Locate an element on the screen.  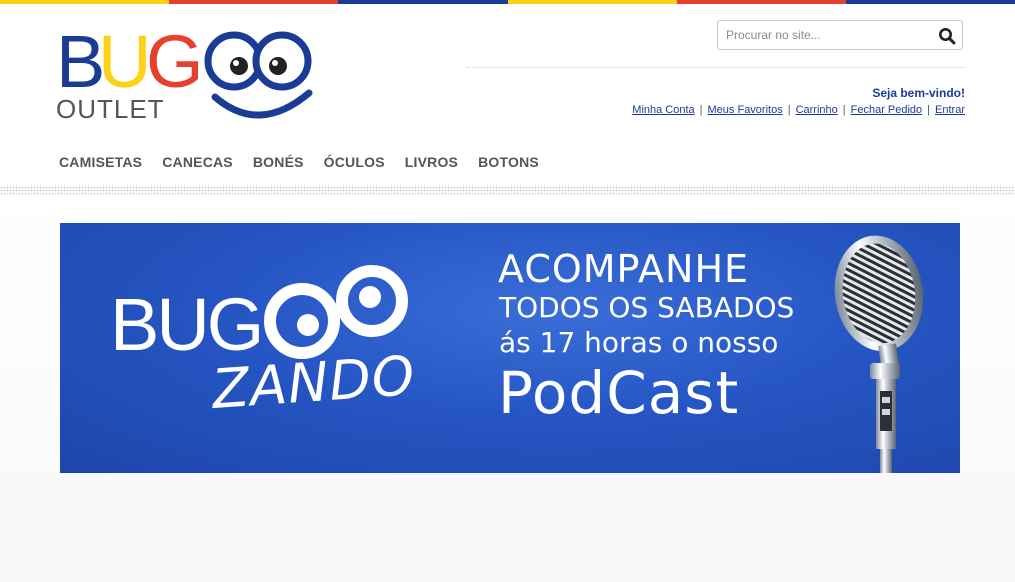
banner-line-1: ACOMPANHE is located at coordinates (624, 269).